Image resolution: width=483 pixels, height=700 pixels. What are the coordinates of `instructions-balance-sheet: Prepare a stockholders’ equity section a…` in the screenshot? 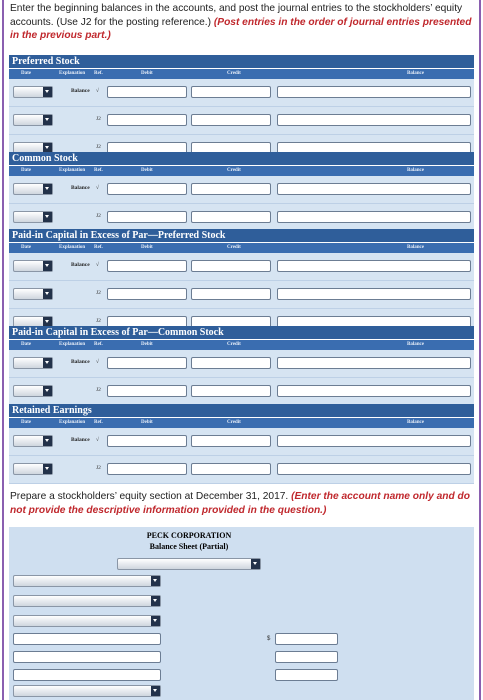 It's located at (241, 503).